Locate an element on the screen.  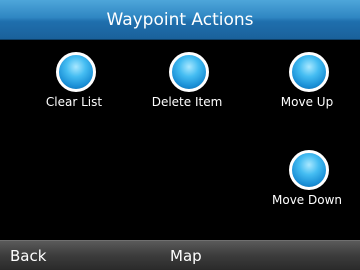
page-title: Waypoint Actions is located at coordinates (180, 20).